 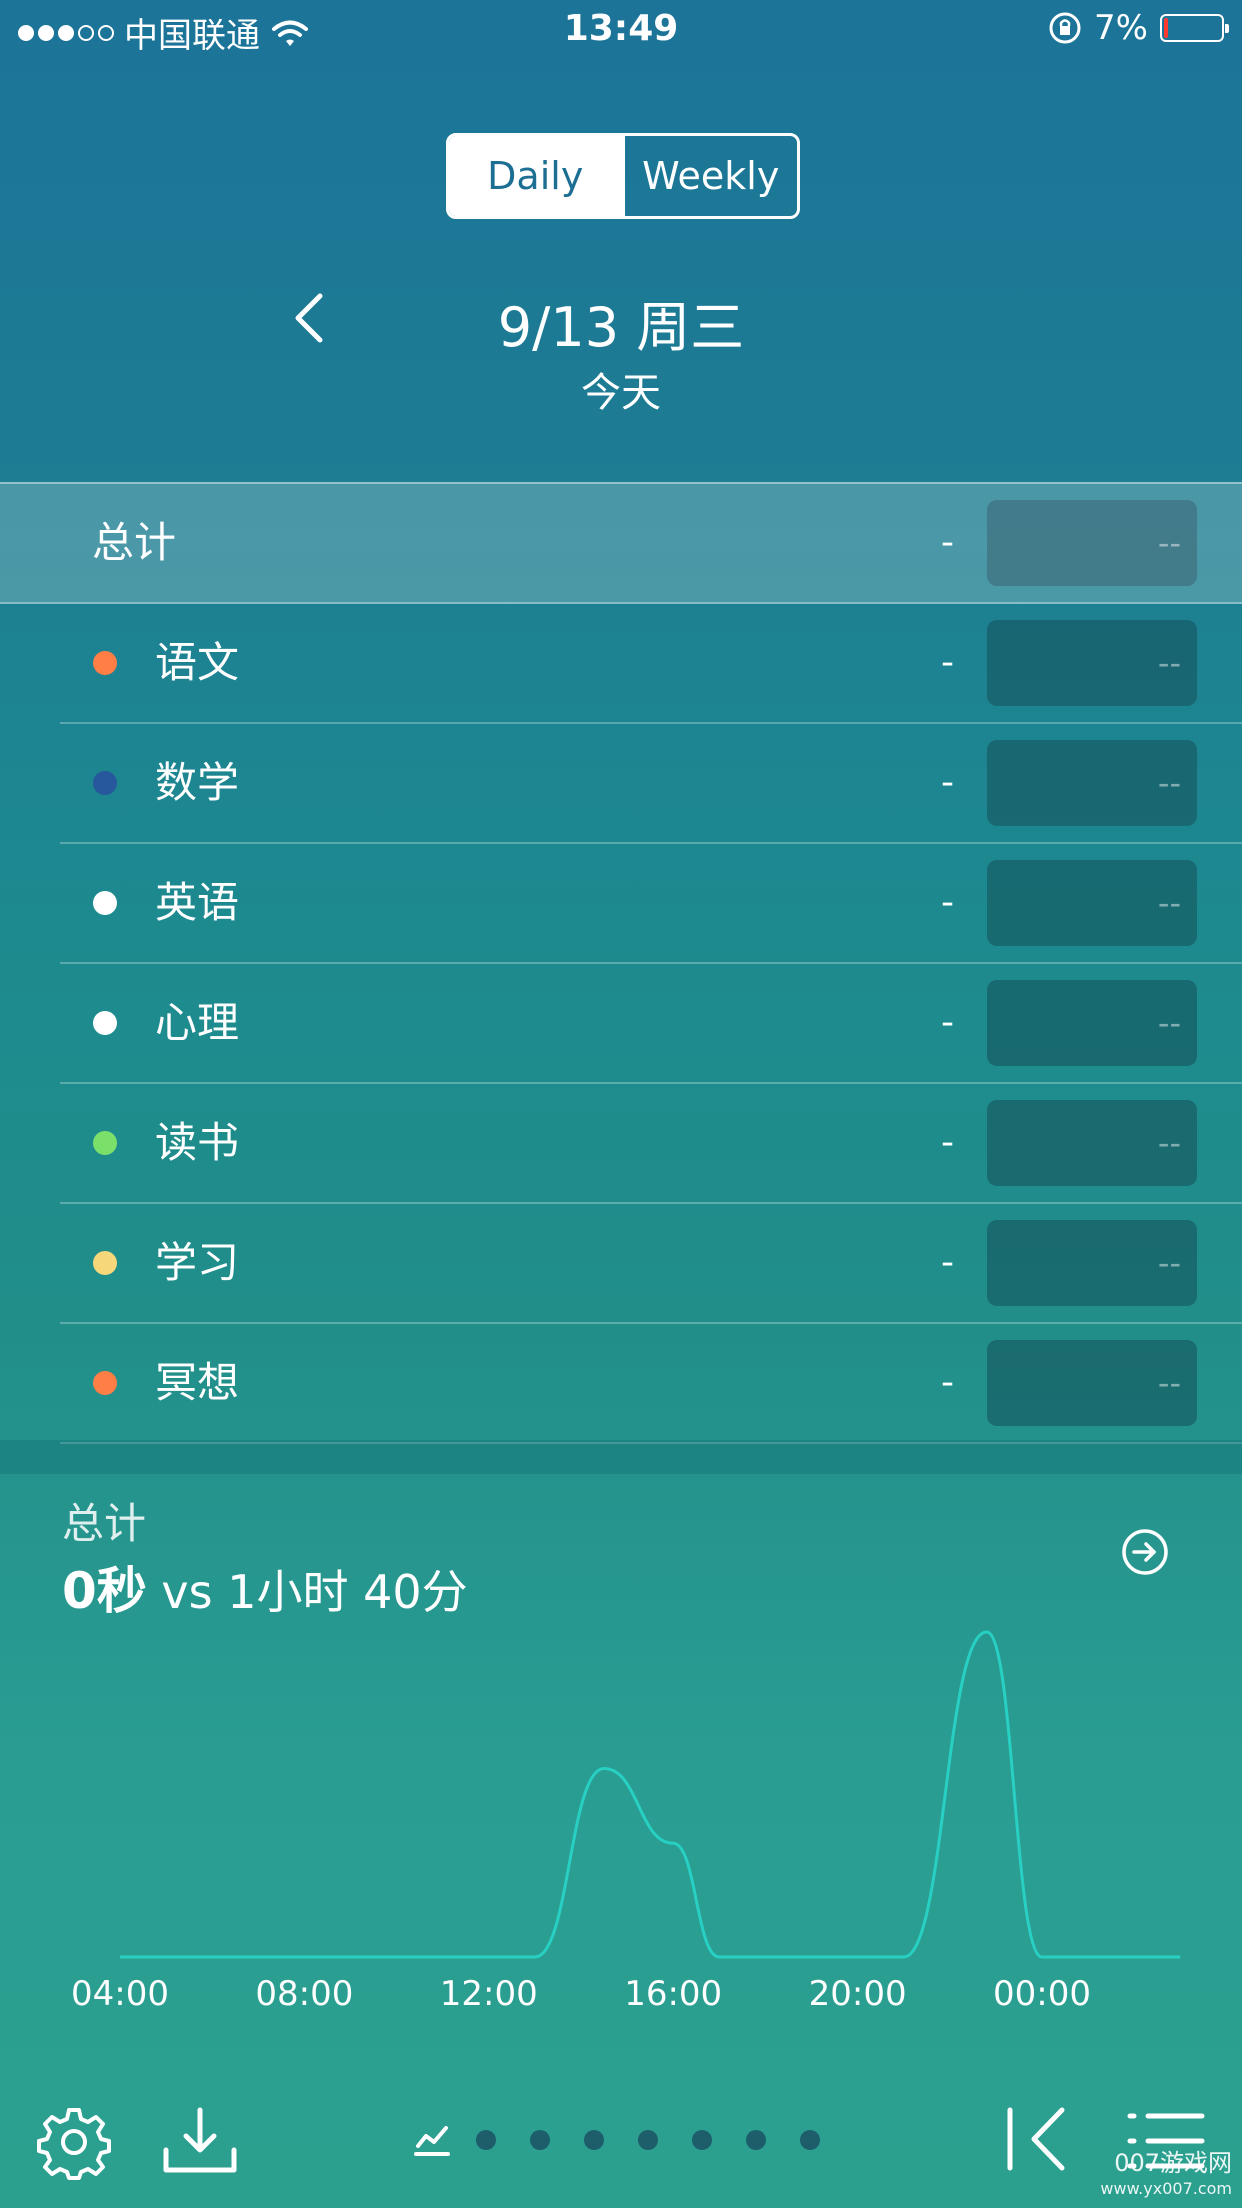 What do you see at coordinates (621, 2140) in the screenshot?
I see `bottom-toolbar` at bounding box center [621, 2140].